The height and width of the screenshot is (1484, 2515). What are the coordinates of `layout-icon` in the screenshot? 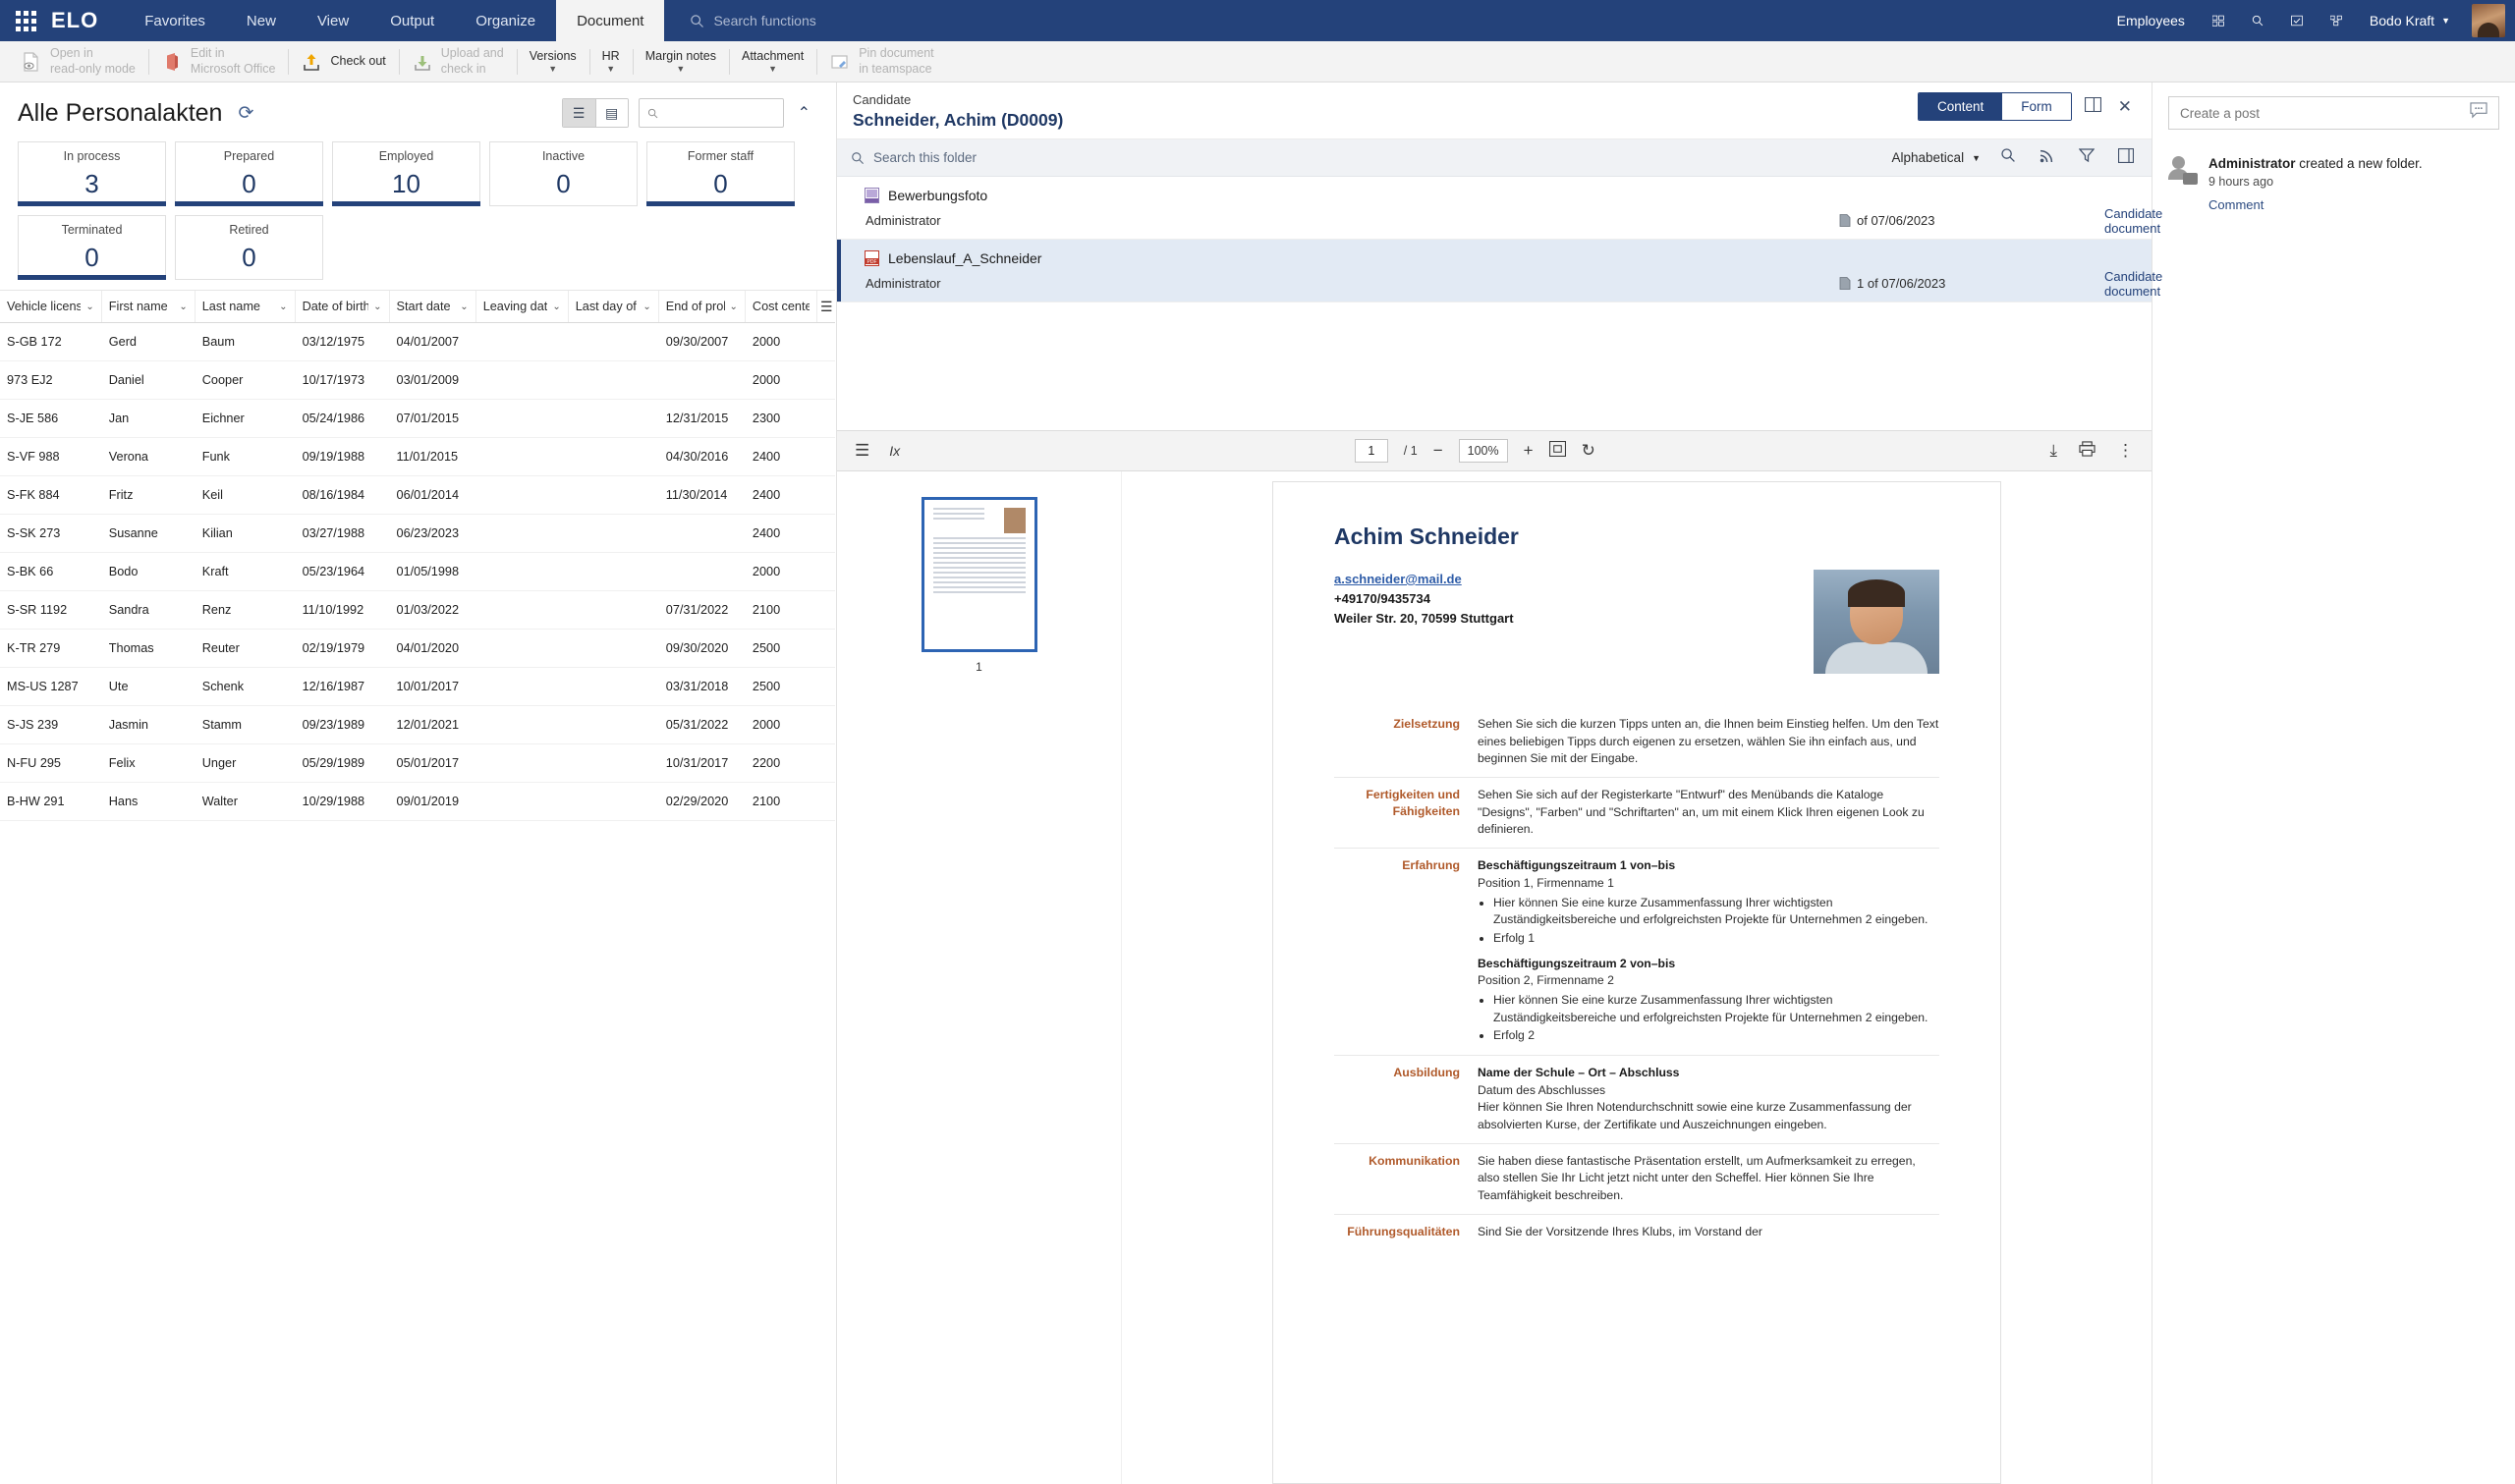 It's located at (2126, 158).